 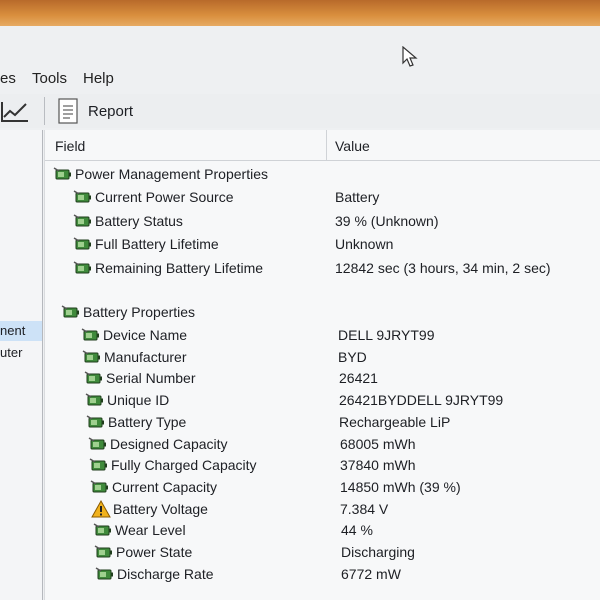 I want to click on navigation-tree: nent uter, so click(x=21, y=365).